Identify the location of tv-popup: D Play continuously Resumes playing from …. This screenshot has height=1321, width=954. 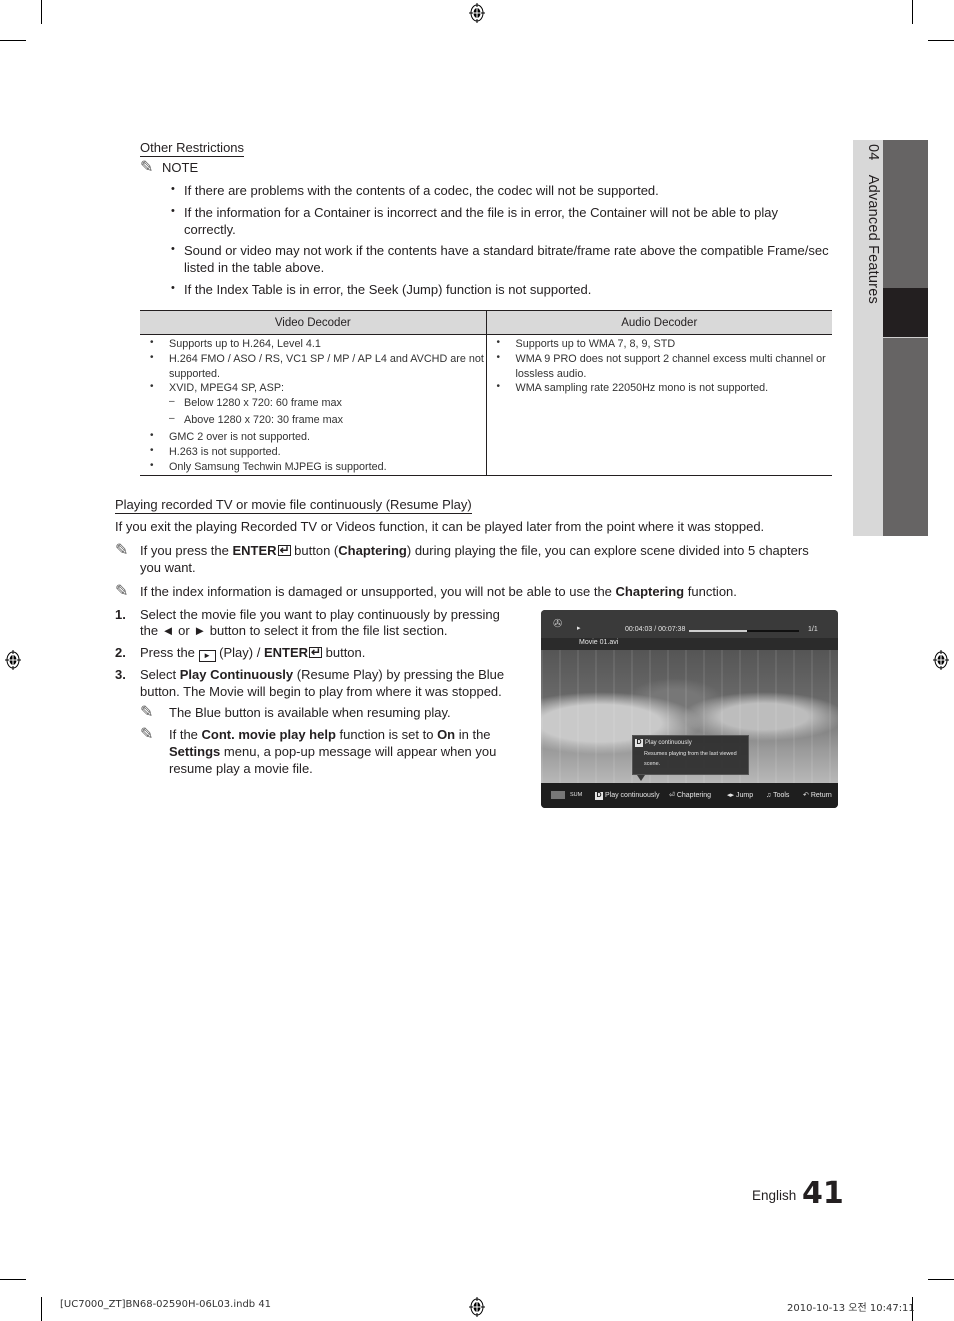
(690, 755).